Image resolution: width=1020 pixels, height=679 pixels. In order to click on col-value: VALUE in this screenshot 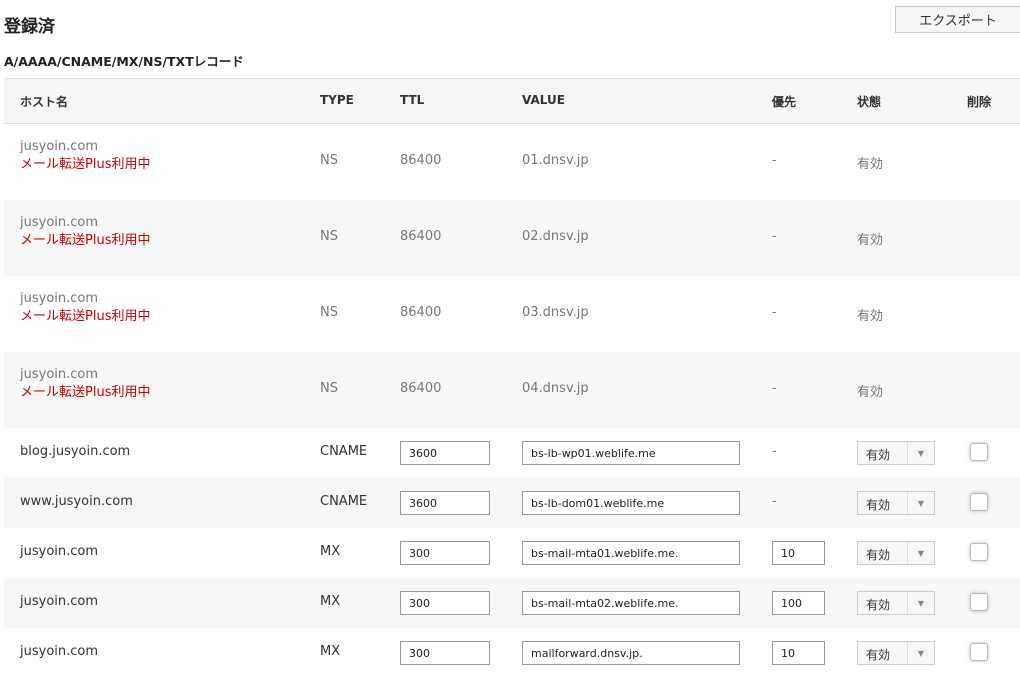, I will do `click(543, 100)`.